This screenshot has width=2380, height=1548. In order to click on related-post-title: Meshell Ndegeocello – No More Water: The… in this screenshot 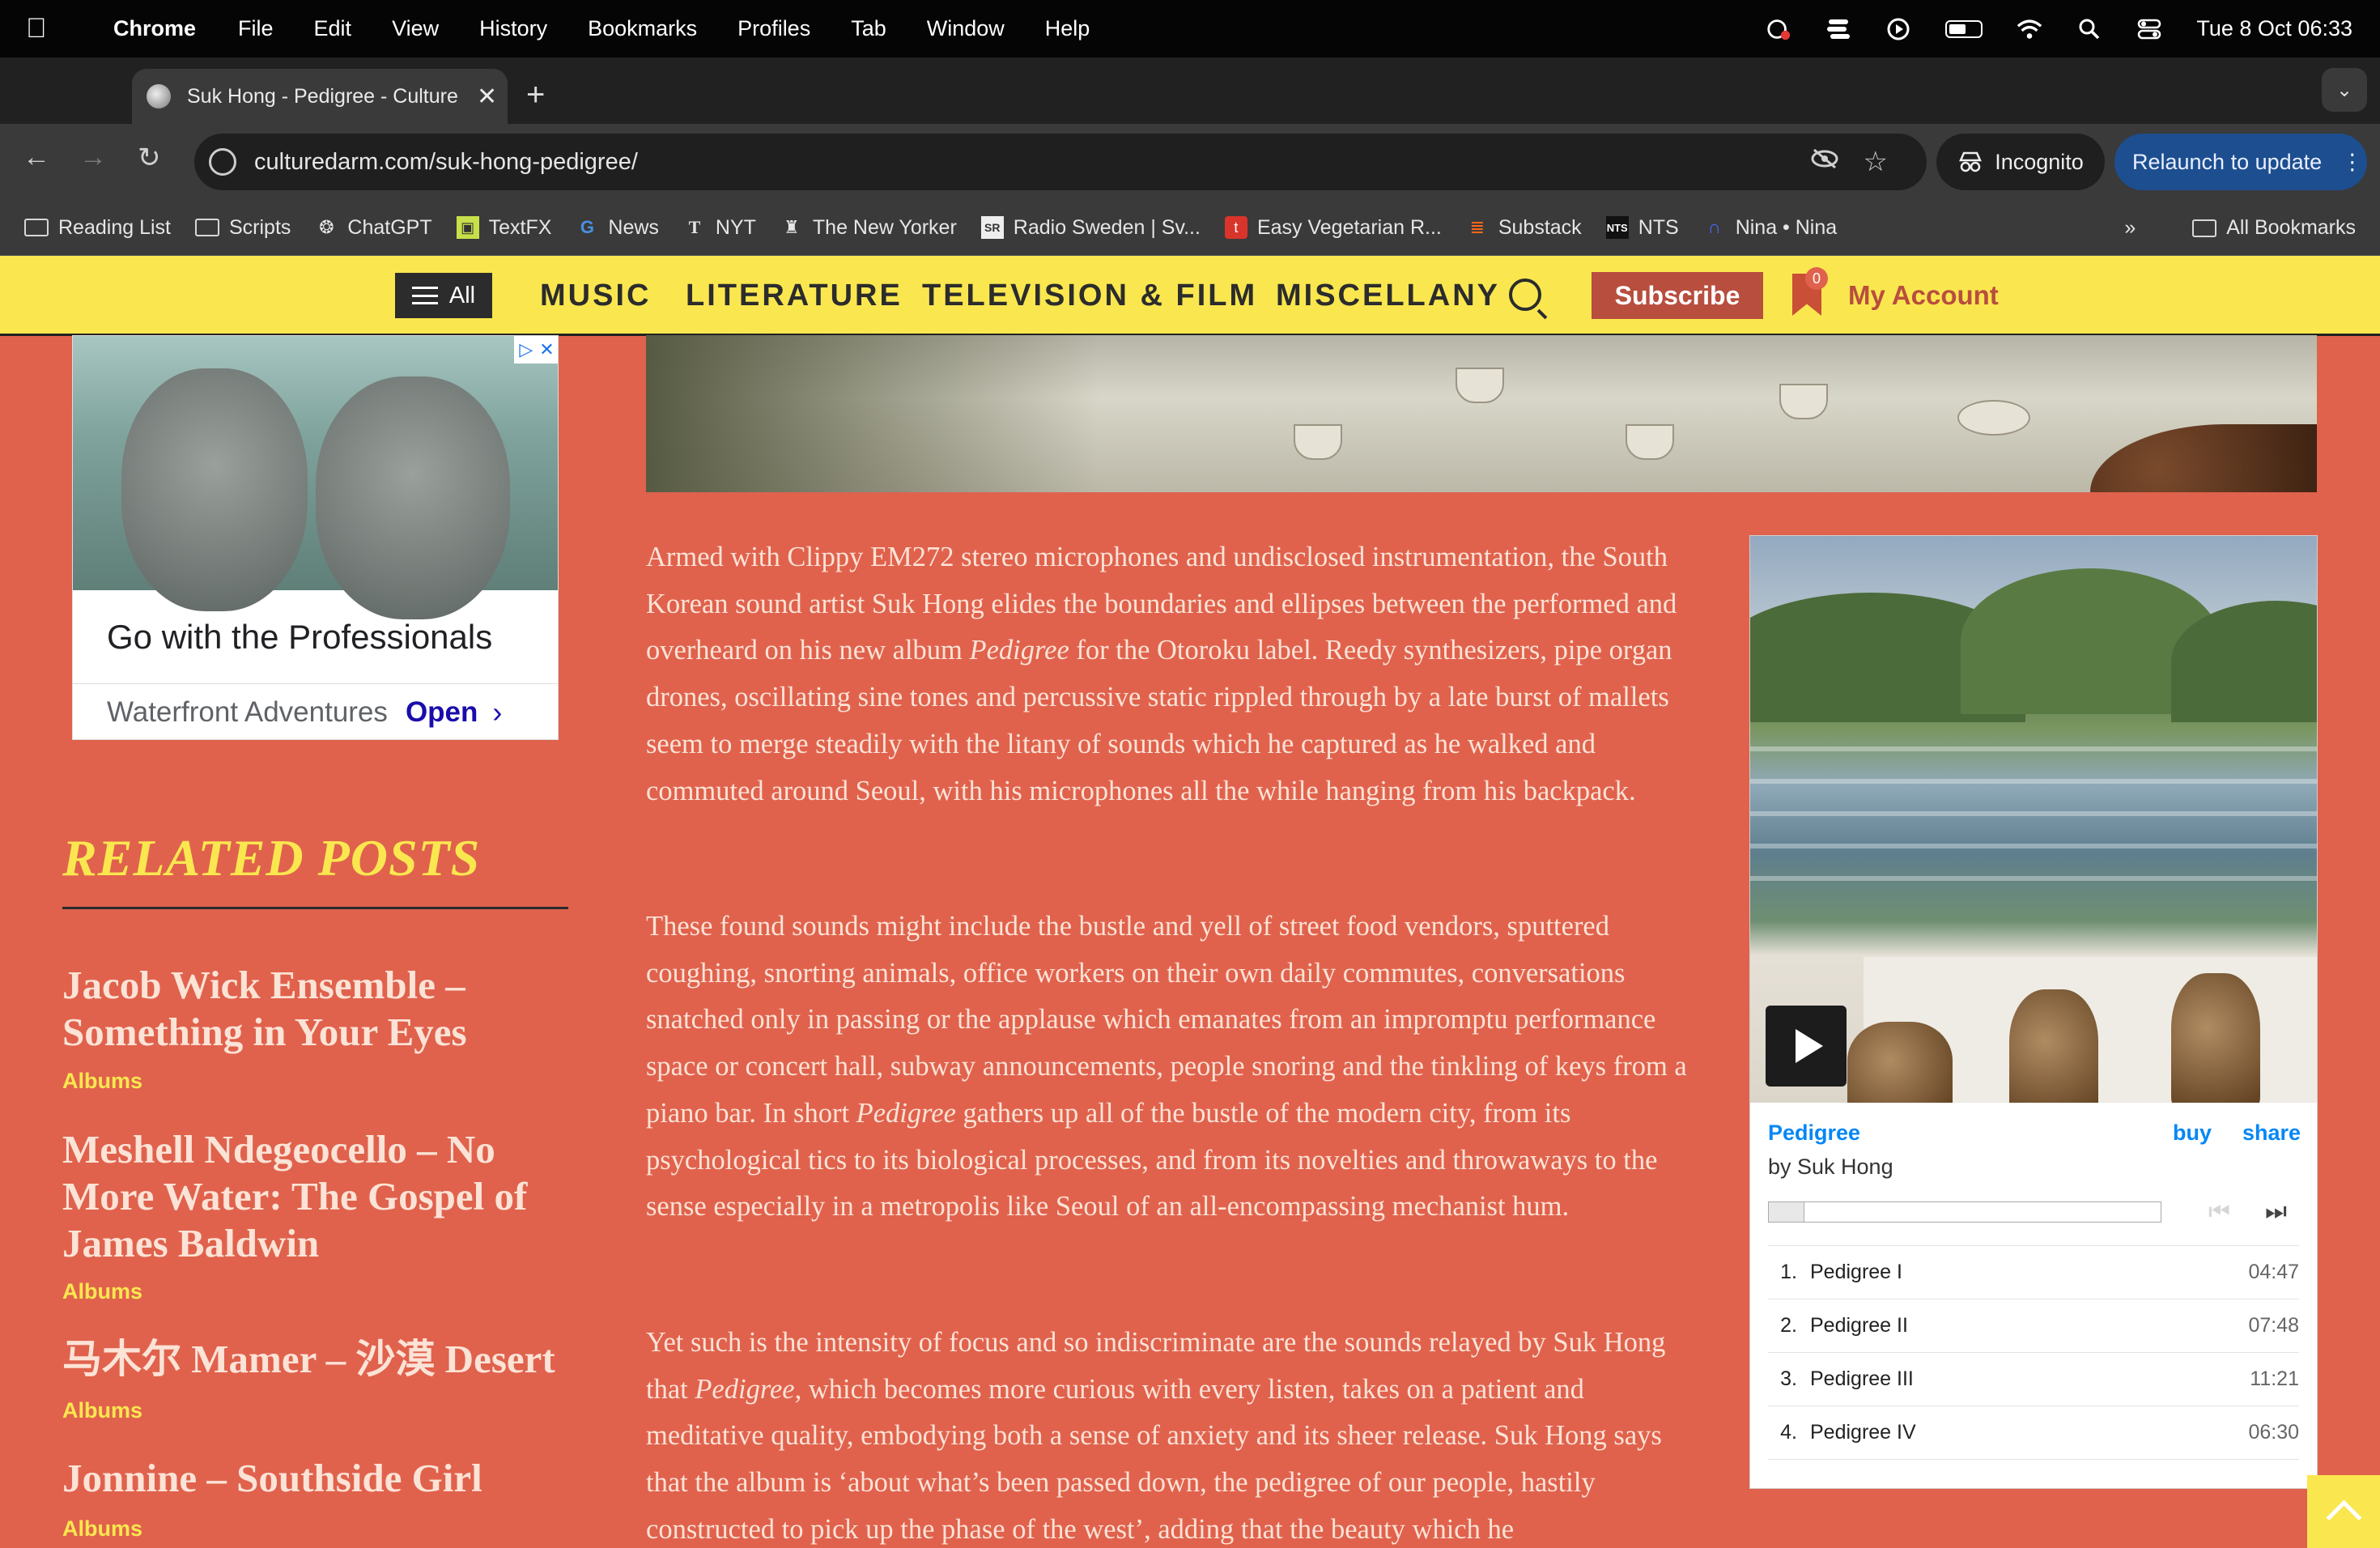, I will do `click(321, 1196)`.